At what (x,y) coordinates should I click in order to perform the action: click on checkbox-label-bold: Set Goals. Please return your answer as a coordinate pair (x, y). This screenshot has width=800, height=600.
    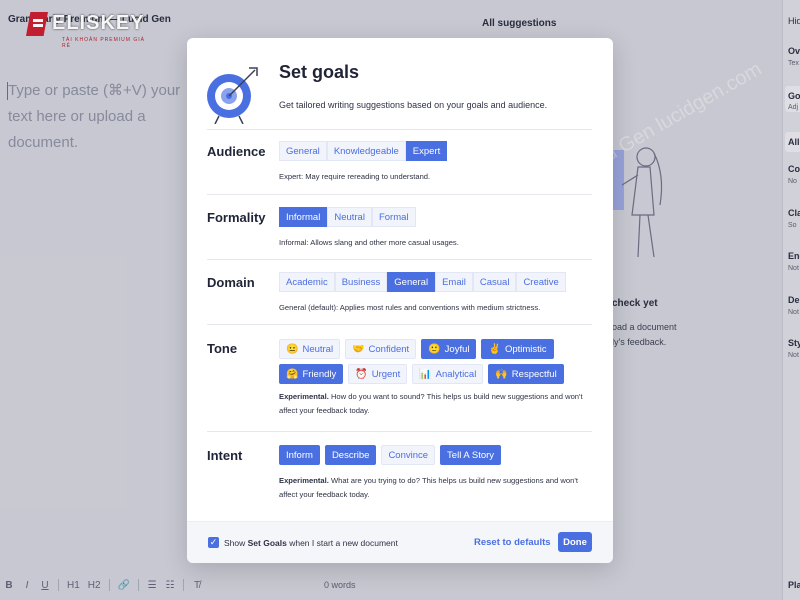
    Looking at the image, I should click on (267, 543).